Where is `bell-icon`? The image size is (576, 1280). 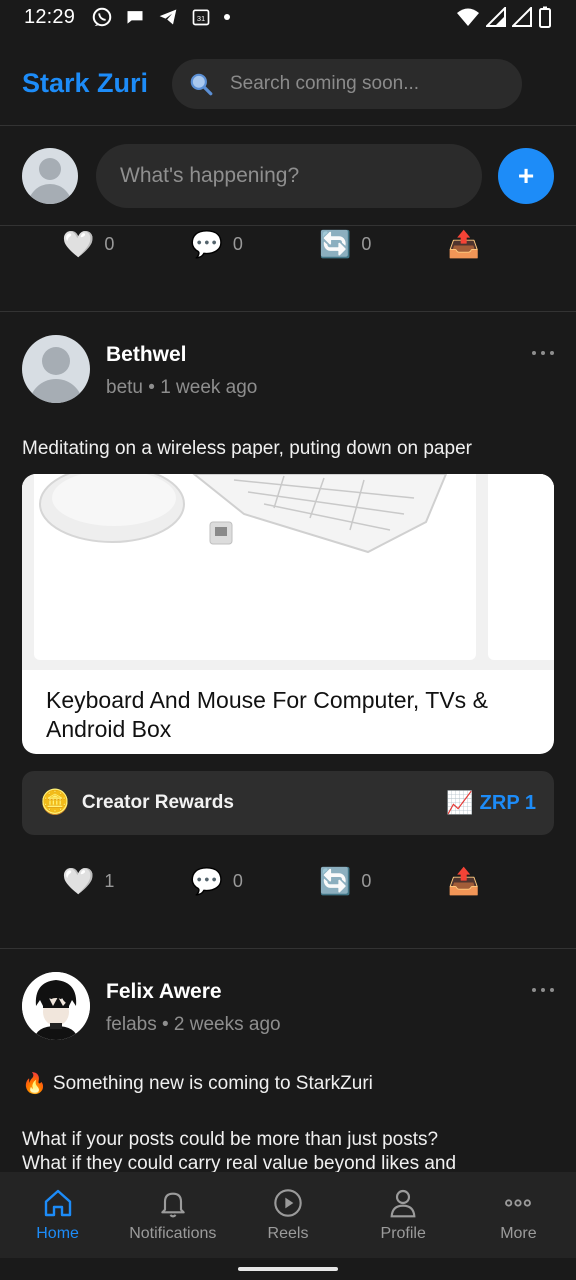
bell-icon is located at coordinates (173, 1205).